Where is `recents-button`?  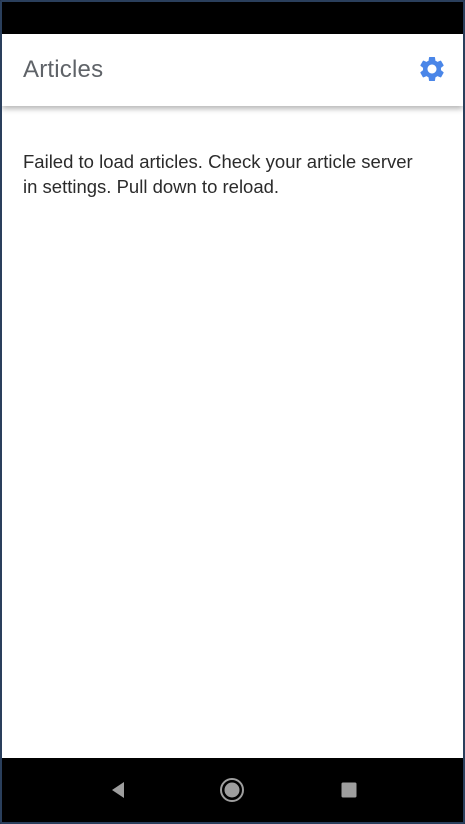
recents-button is located at coordinates (349, 790).